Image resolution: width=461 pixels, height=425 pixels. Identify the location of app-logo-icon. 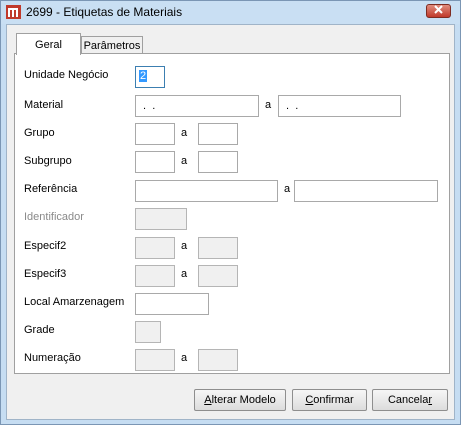
(13, 12).